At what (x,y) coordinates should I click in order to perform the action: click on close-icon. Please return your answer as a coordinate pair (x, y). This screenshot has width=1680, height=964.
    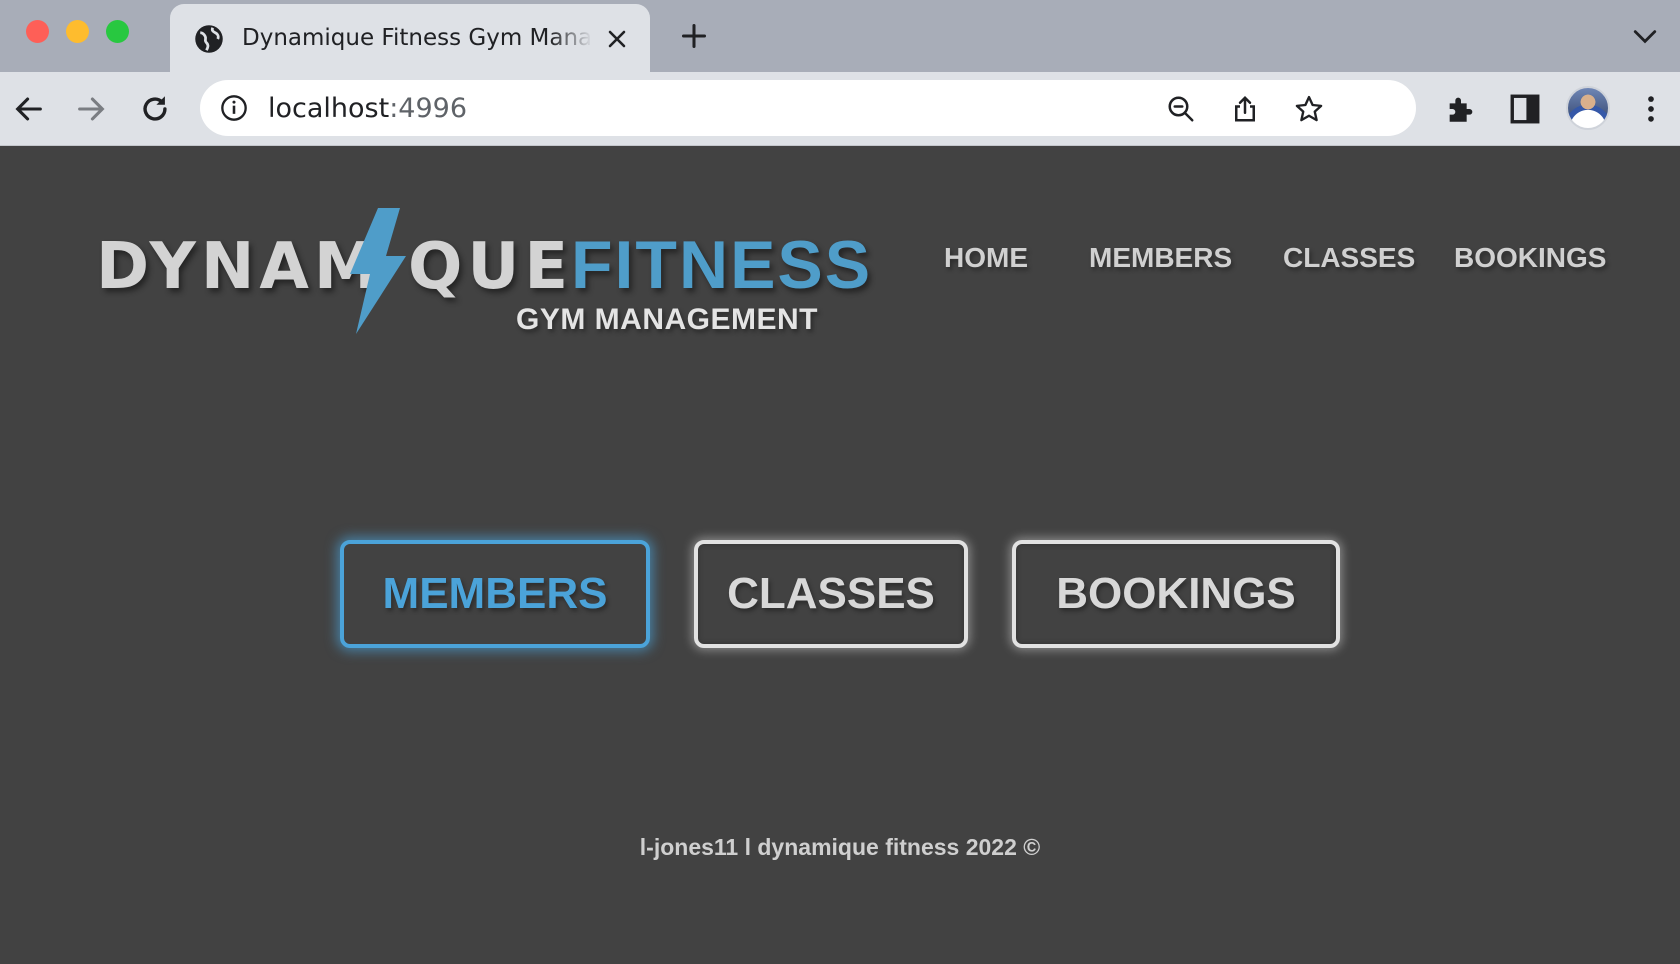
    Looking at the image, I should click on (617, 39).